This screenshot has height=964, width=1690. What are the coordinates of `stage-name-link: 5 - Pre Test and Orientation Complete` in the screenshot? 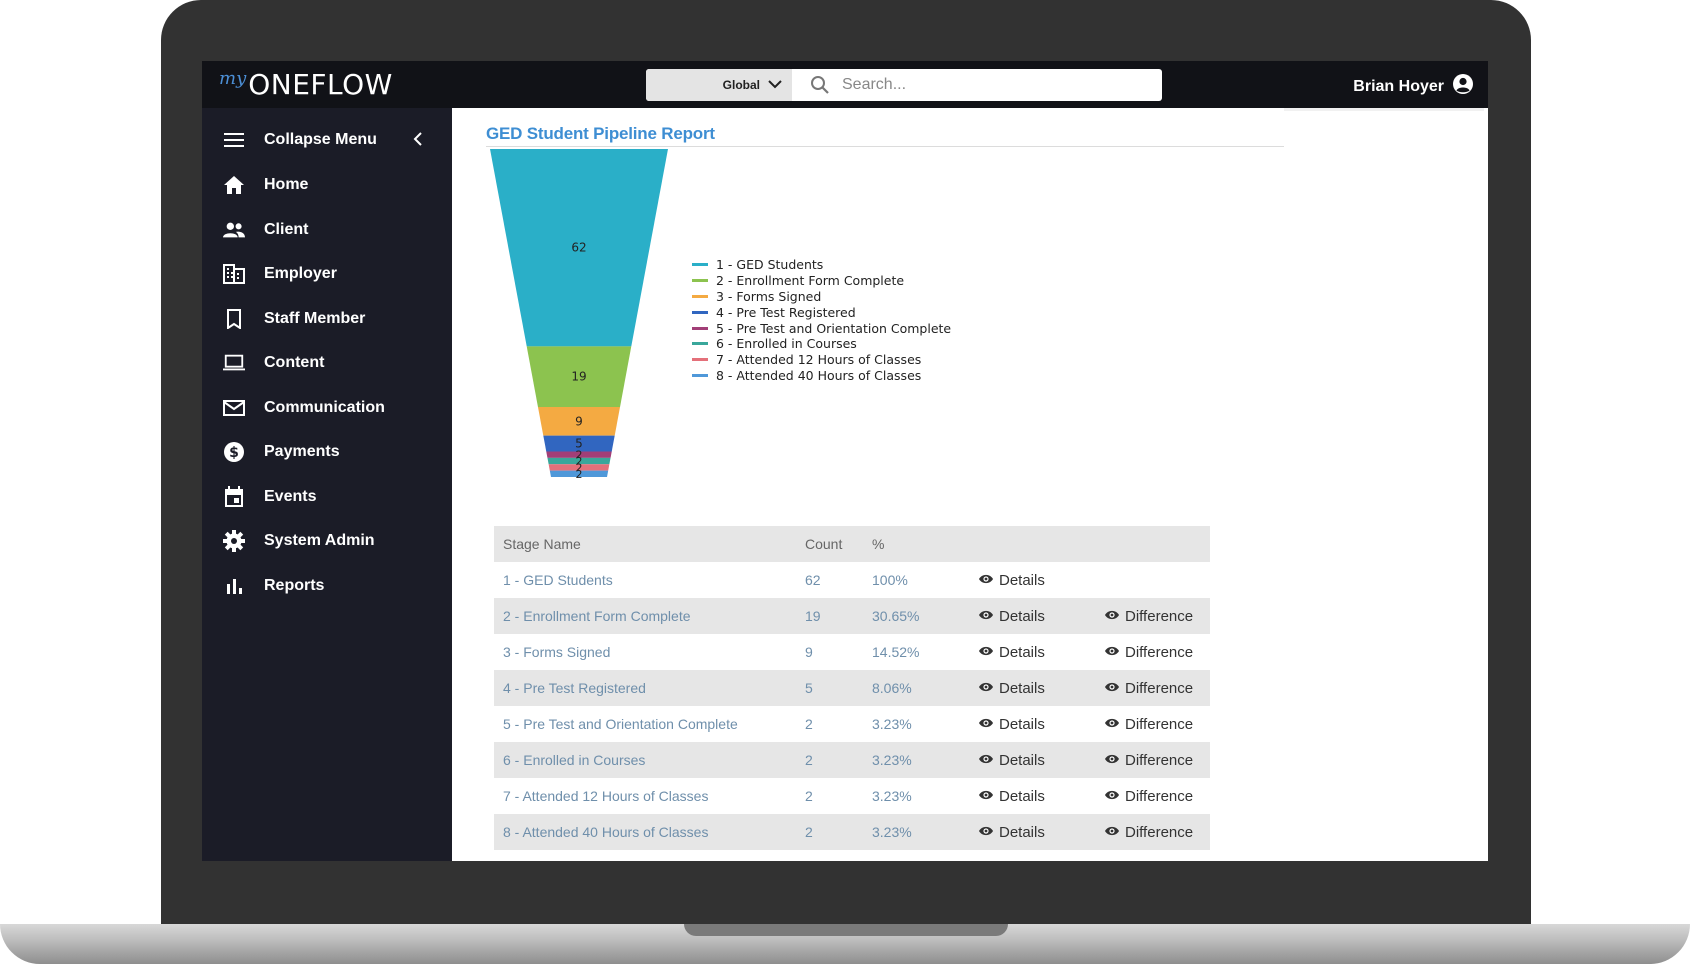 It's located at (620, 724).